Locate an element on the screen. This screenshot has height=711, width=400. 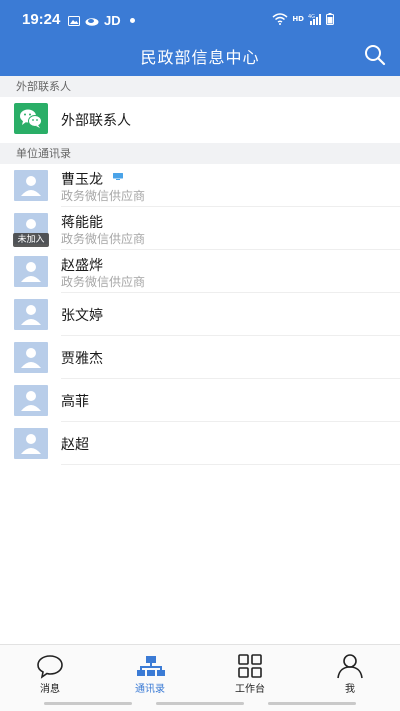
gallery-icon is located at coordinates (74, 20).